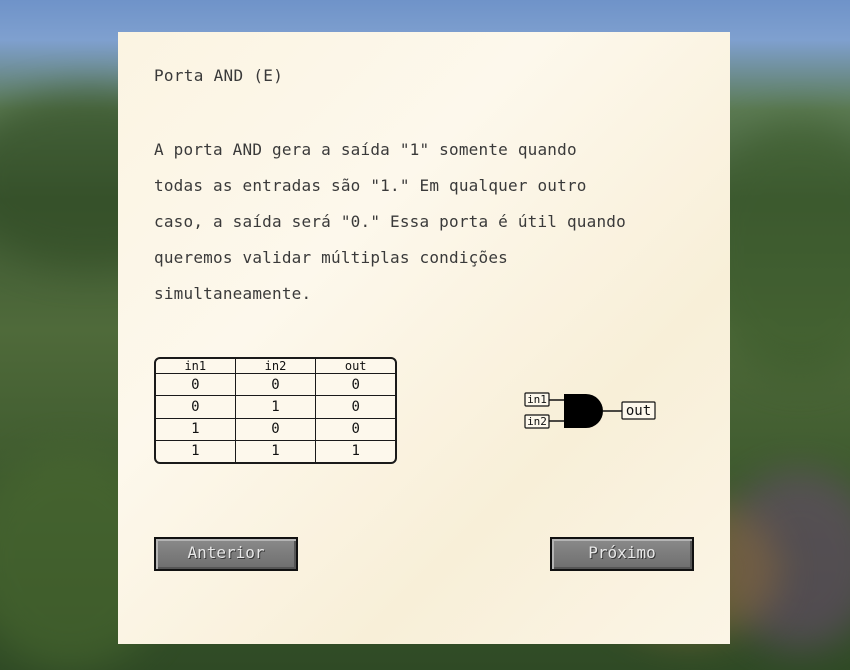 This screenshot has height=670, width=850. I want to click on header-in1: in1, so click(196, 366).